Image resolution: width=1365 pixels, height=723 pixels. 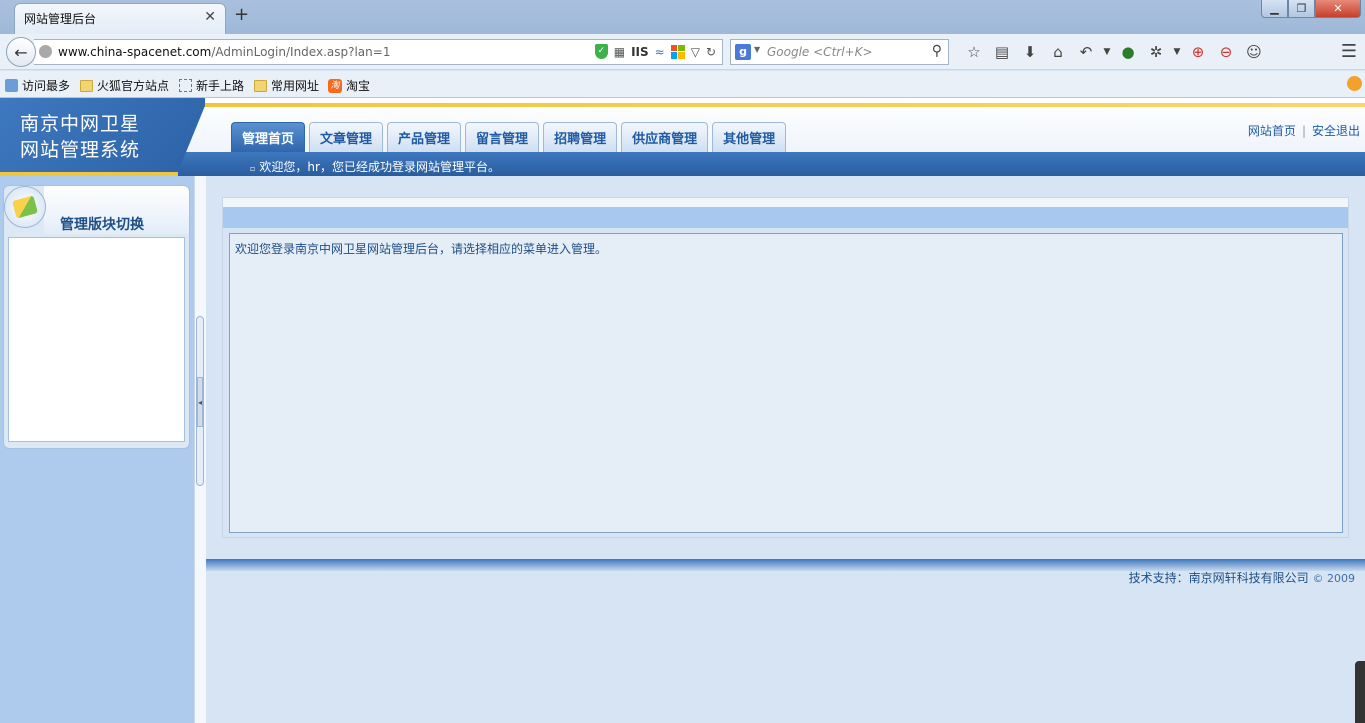 What do you see at coordinates (1338, 9) in the screenshot?
I see `close-window-icon: ✕` at bounding box center [1338, 9].